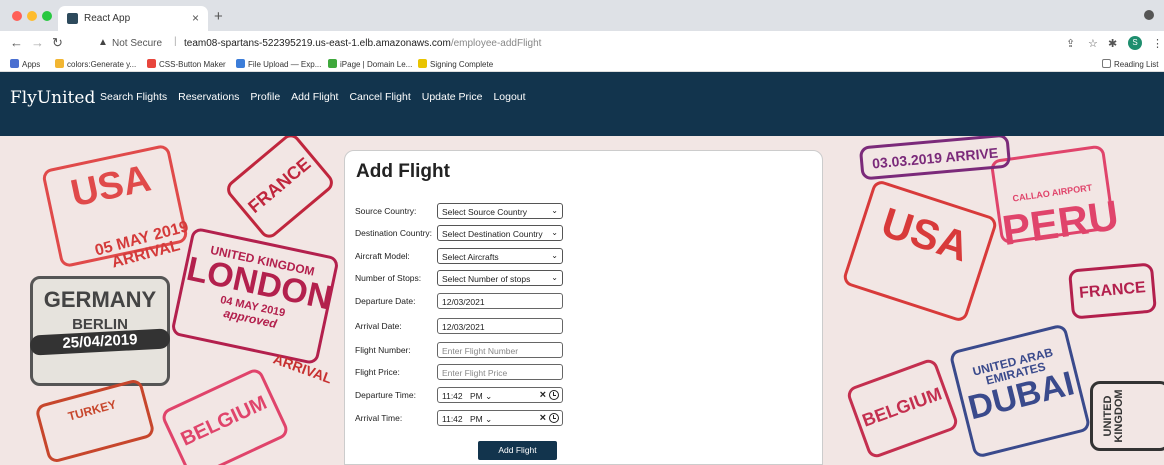 The height and width of the screenshot is (465, 1164). Describe the element at coordinates (500, 326) in the screenshot. I see `arrival-date-field: 12/03/2021` at that location.